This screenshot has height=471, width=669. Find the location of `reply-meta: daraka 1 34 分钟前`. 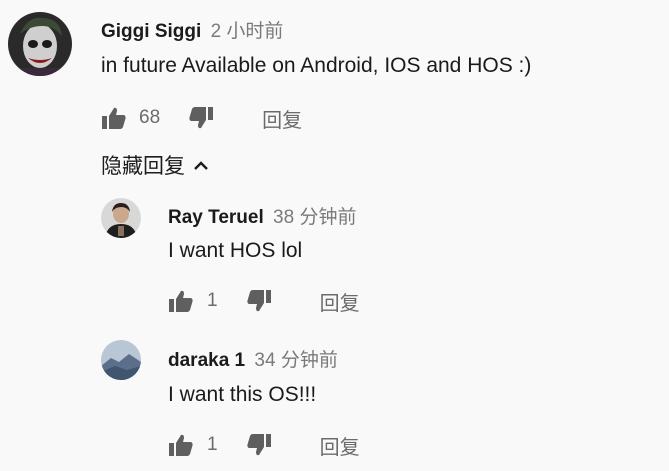

reply-meta: daraka 1 34 分钟前 is located at coordinates (253, 358).